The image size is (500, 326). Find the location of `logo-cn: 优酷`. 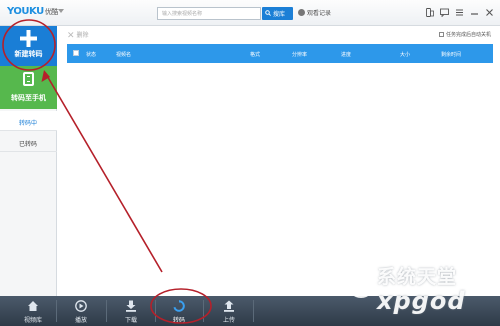

logo-cn: 优酷 is located at coordinates (51, 12).